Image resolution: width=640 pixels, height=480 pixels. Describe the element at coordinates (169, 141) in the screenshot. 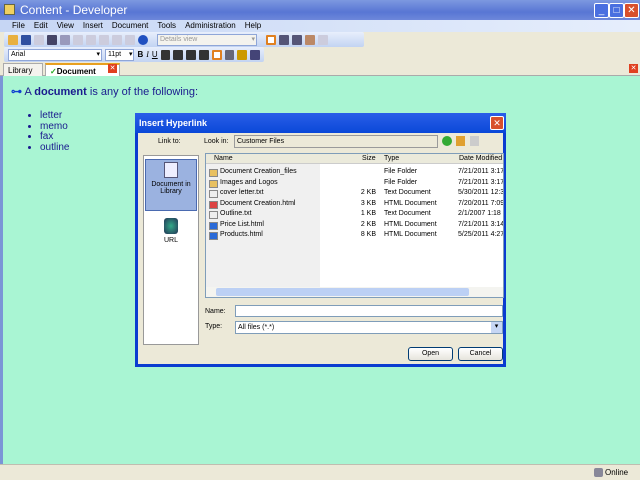

I see `link-to-label: Link to:` at that location.